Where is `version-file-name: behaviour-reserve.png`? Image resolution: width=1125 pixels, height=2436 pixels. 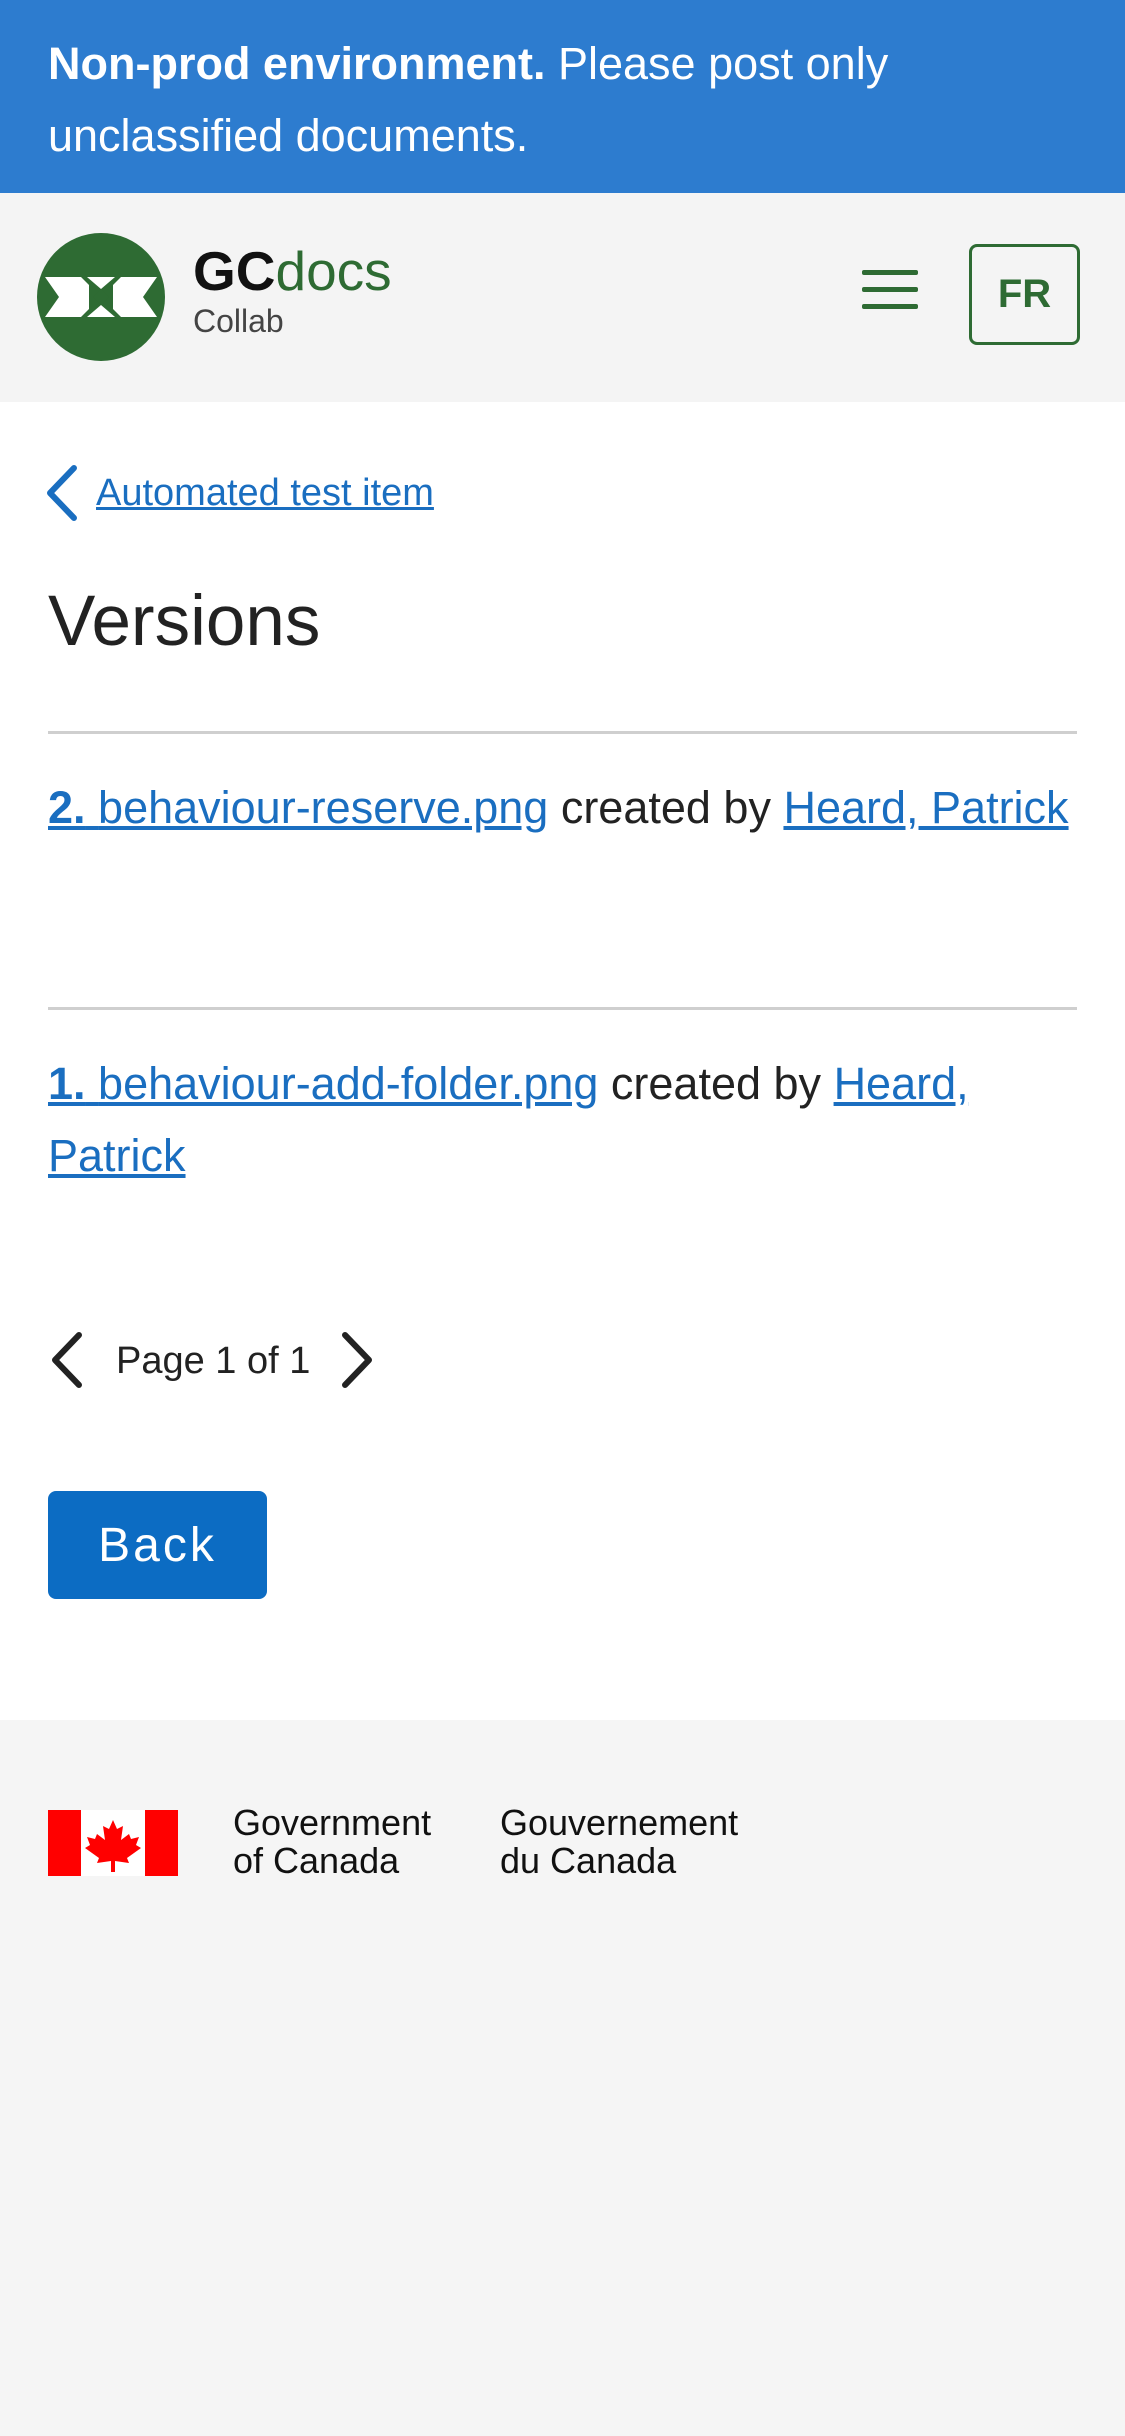 version-file-name: behaviour-reserve.png is located at coordinates (323, 807).